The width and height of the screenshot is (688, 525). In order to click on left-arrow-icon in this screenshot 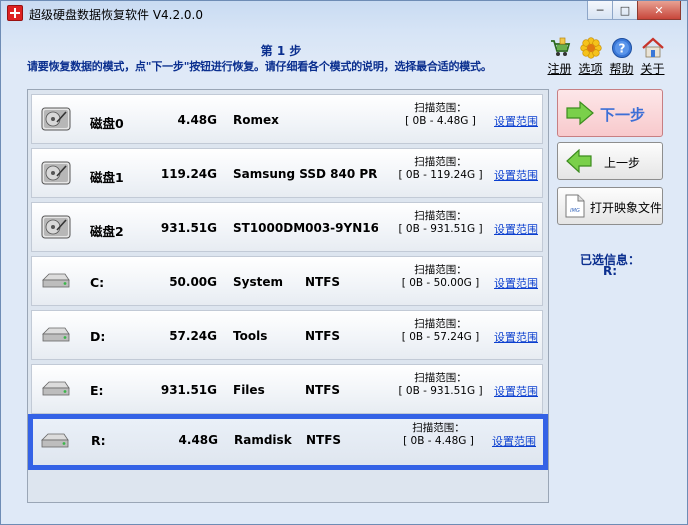, I will do `click(579, 161)`.